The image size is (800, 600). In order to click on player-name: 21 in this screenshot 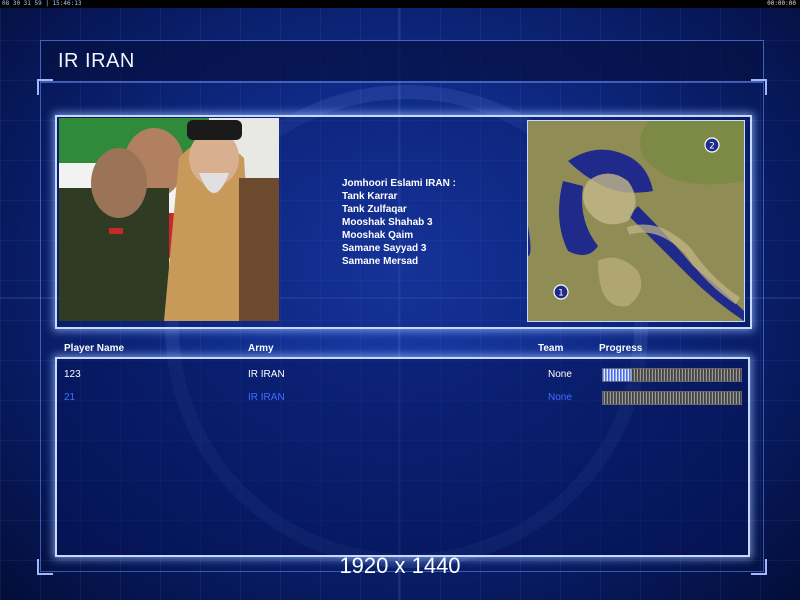, I will do `click(70, 397)`.